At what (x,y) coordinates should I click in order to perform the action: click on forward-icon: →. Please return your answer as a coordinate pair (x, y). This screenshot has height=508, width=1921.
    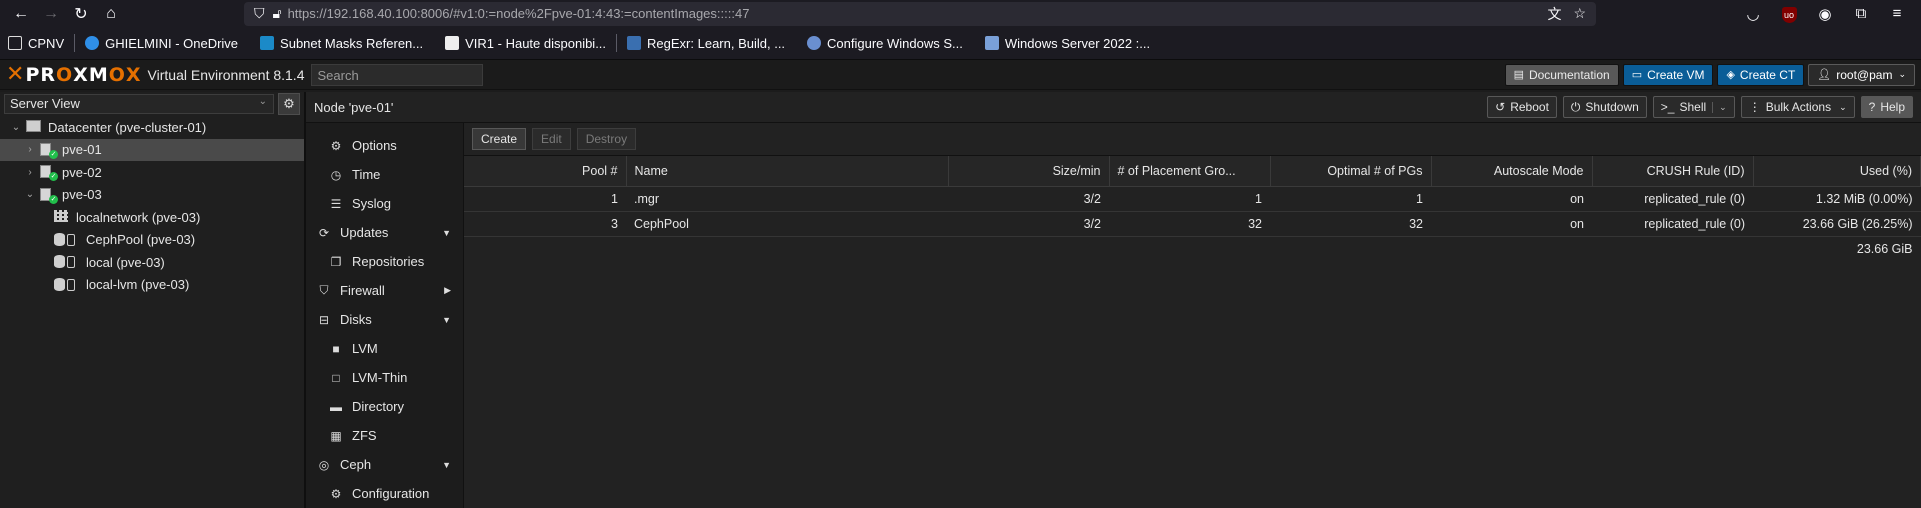
    Looking at the image, I should click on (51, 13).